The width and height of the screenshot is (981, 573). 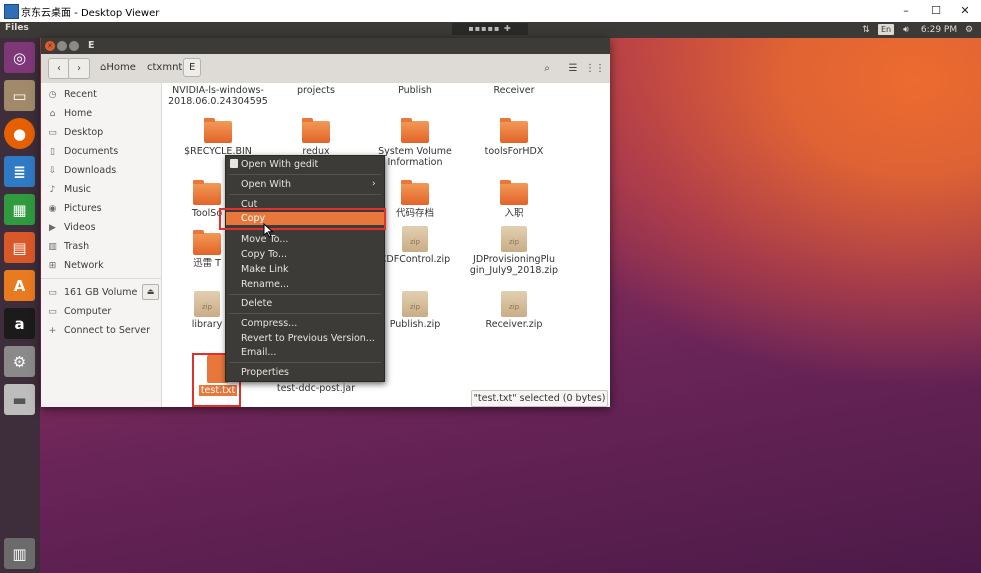 I want to click on impress-icon: ▤, so click(x=19, y=247).